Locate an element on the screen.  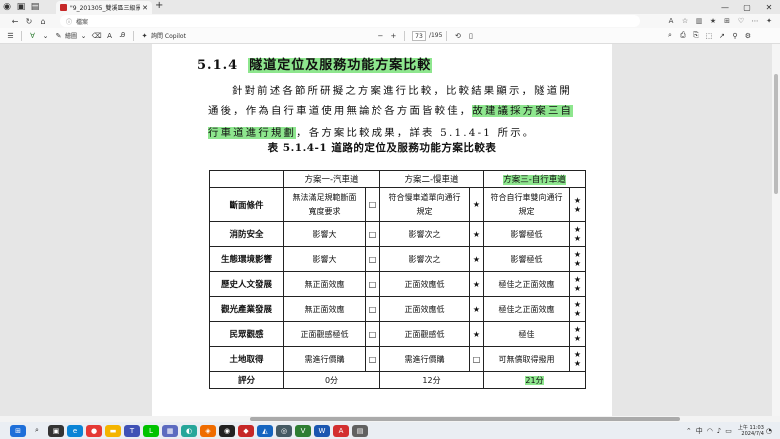
pin-icon: ⚲ is located at coordinates (734, 36).